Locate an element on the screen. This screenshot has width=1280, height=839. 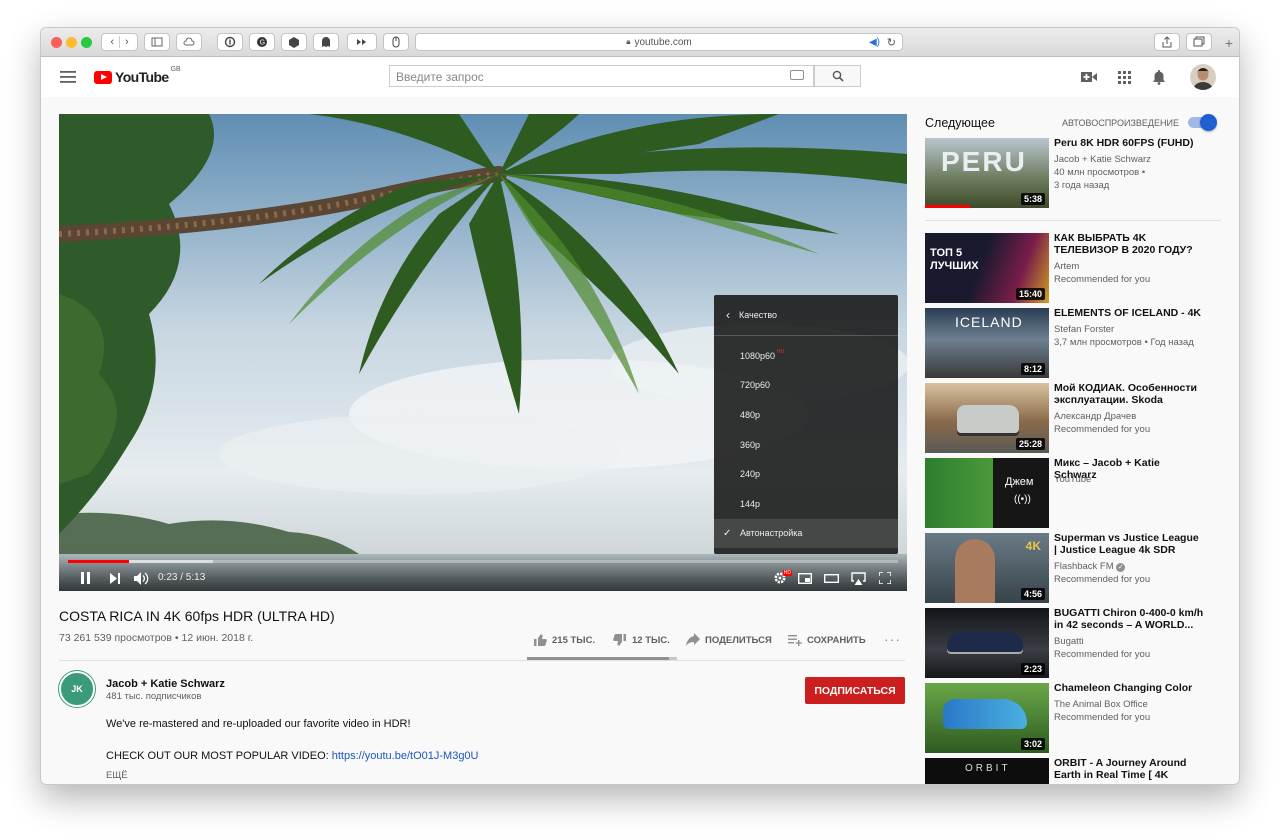
onepassword-button is located at coordinates (230, 42).